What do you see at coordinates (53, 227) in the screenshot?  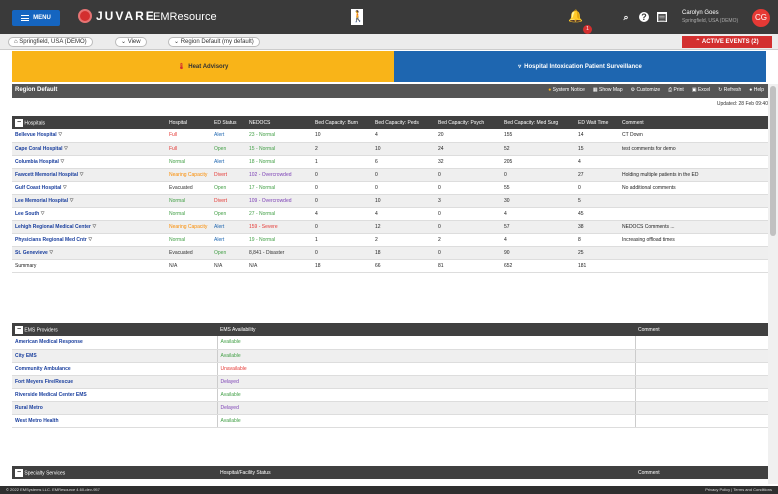 I see `hospital-name: Lehigh Regional Medical Center` at bounding box center [53, 227].